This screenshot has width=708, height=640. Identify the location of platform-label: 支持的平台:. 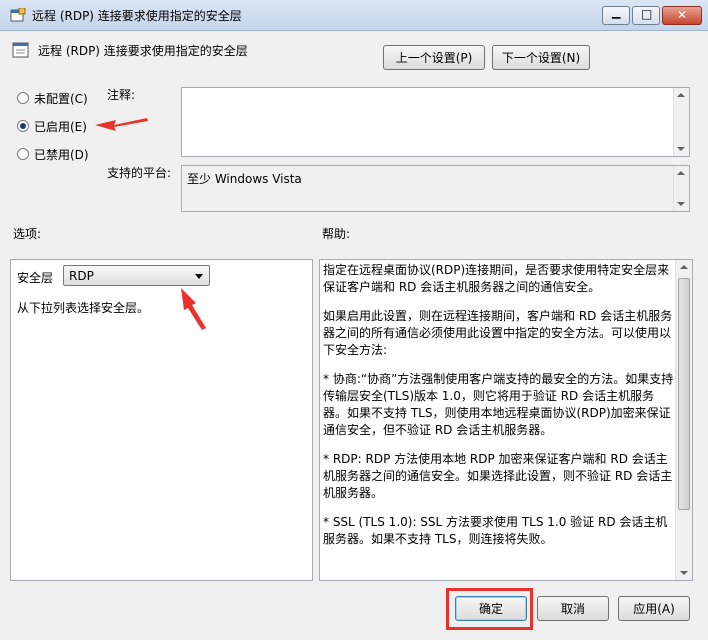
(139, 173).